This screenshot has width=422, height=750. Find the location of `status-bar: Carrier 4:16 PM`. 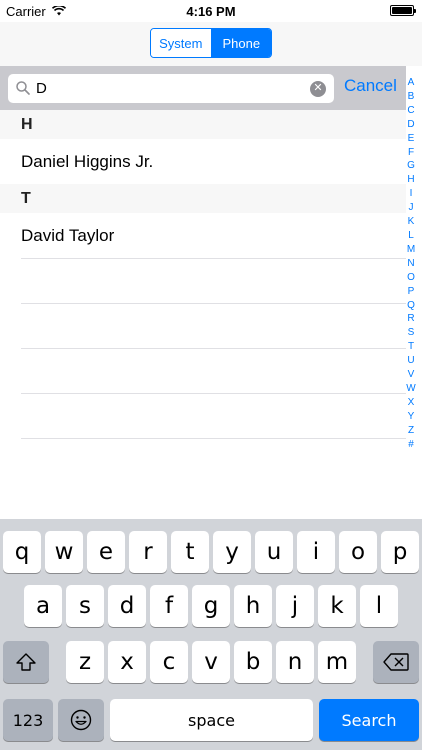

status-bar: Carrier 4:16 PM is located at coordinates (211, 11).